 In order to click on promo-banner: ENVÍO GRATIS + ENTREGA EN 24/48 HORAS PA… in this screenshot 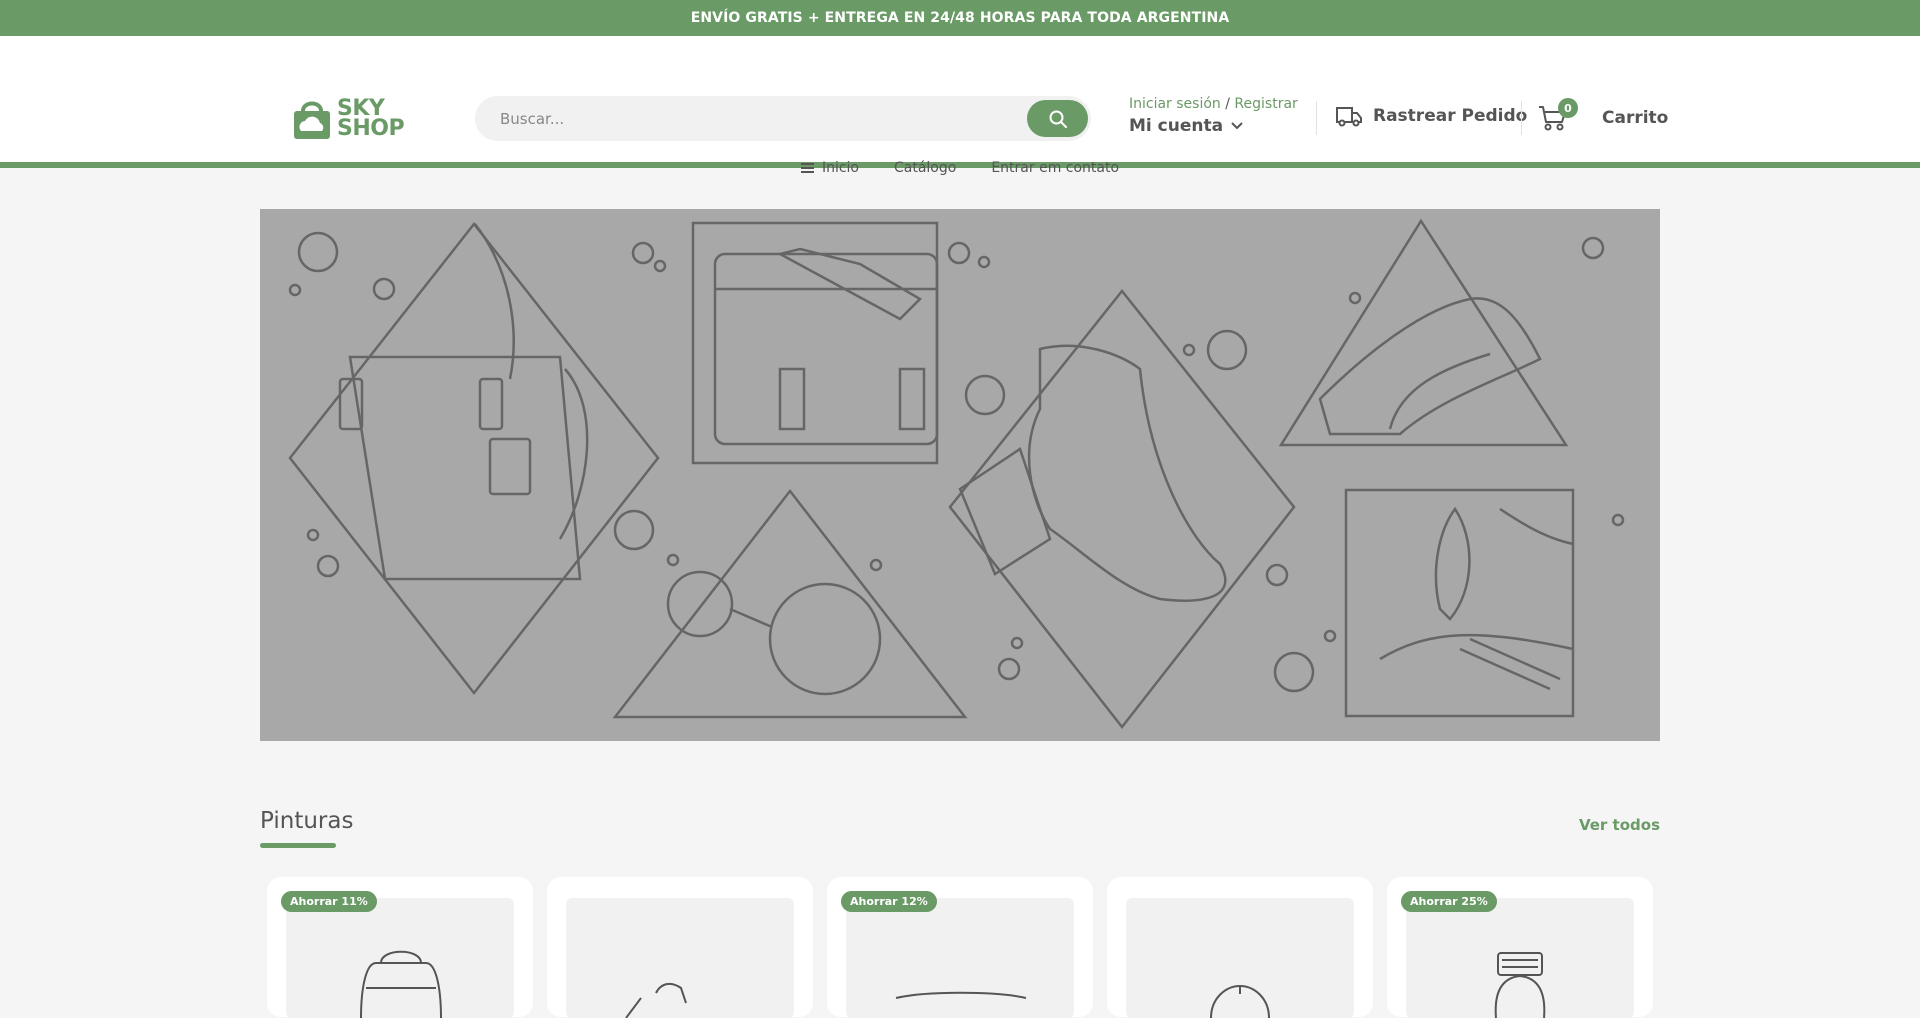, I will do `click(960, 18)`.